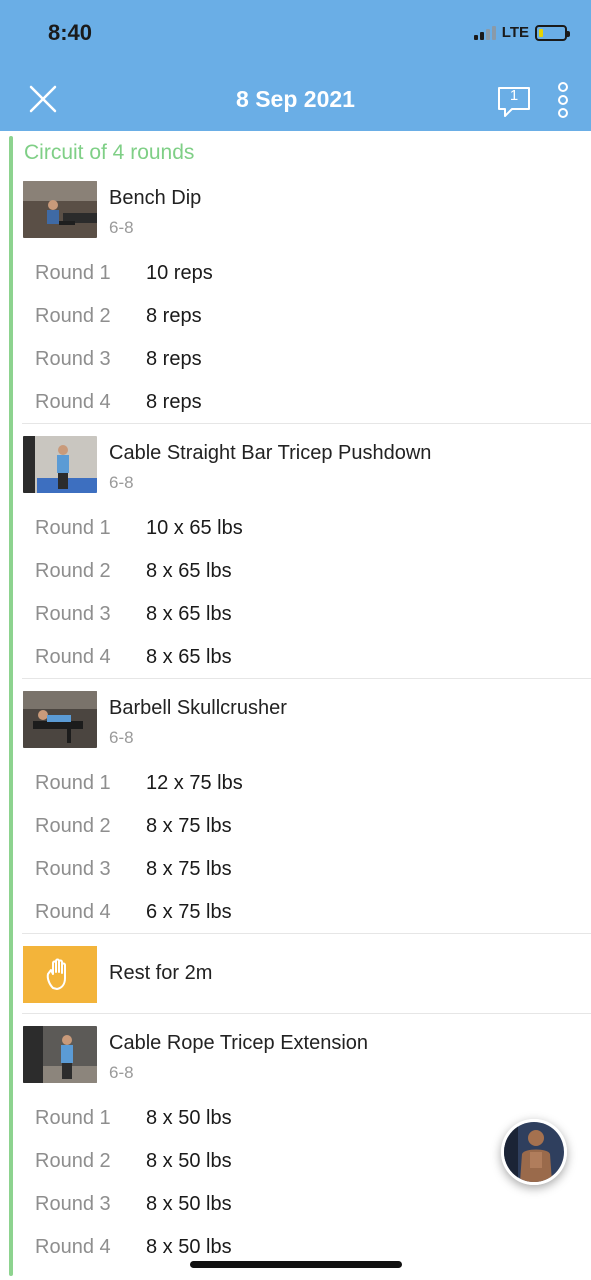 The image size is (591, 1280). I want to click on round-row: Round 2 8 x 50 lbs, so click(295, 1165).